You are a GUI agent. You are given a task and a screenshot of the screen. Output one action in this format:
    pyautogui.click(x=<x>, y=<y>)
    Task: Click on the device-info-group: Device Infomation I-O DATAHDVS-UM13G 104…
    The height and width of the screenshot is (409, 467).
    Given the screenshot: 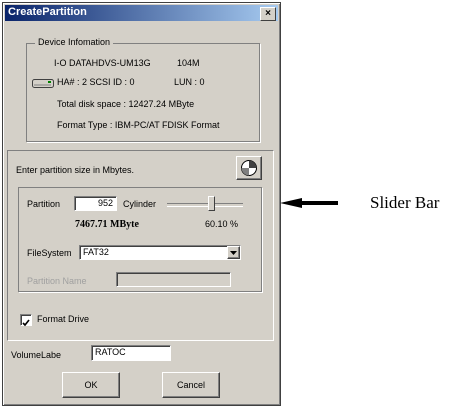 What is the action you would take?
    pyautogui.click(x=143, y=89)
    